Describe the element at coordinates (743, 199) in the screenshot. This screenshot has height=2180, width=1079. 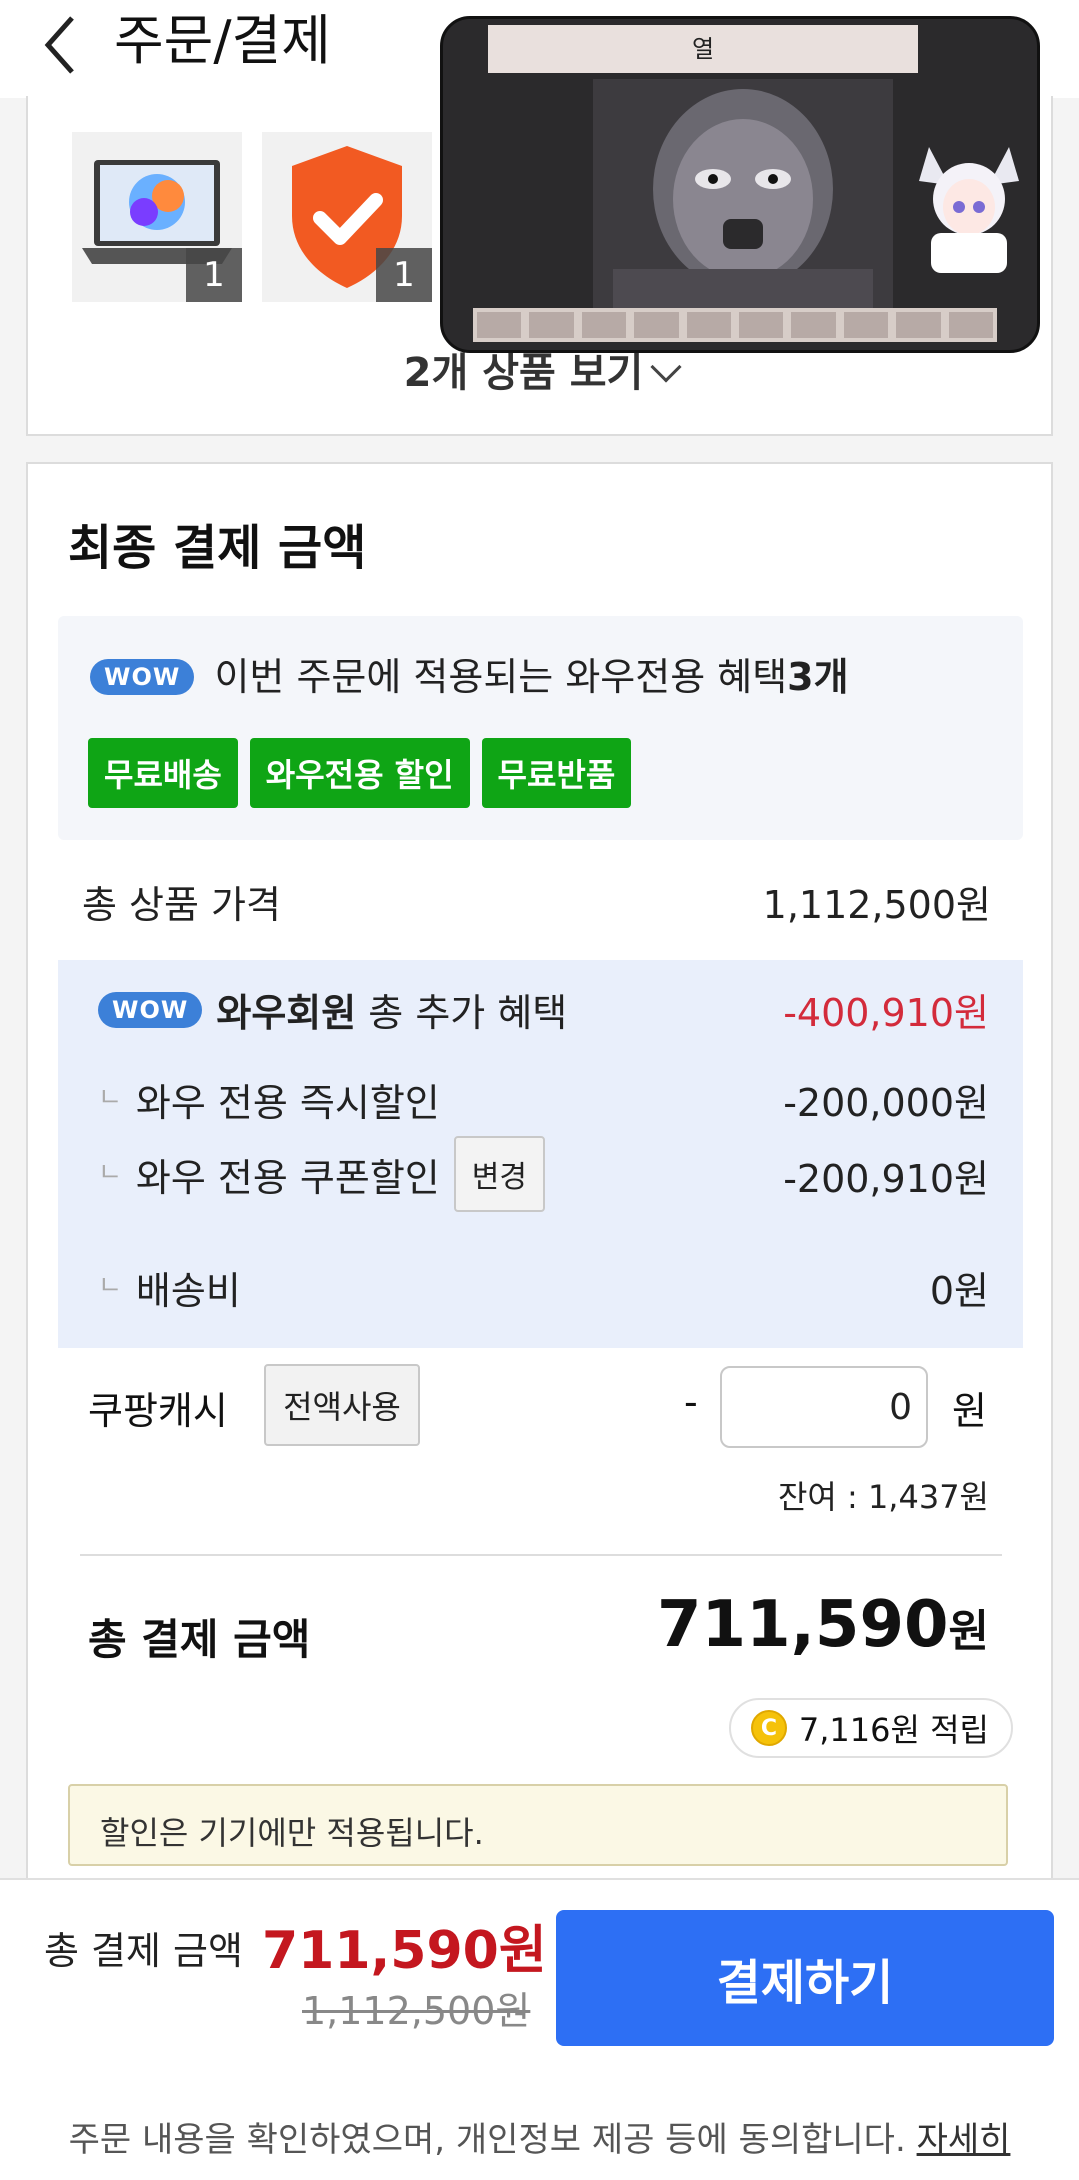
I see `game-character-image` at that location.